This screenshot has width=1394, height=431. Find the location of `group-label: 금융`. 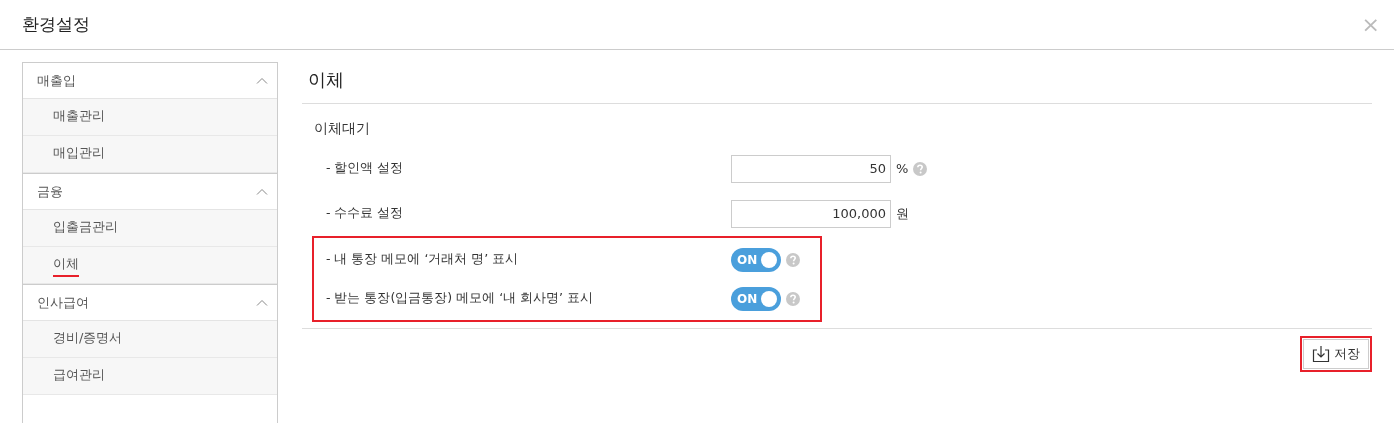

group-label: 금융 is located at coordinates (50, 191).